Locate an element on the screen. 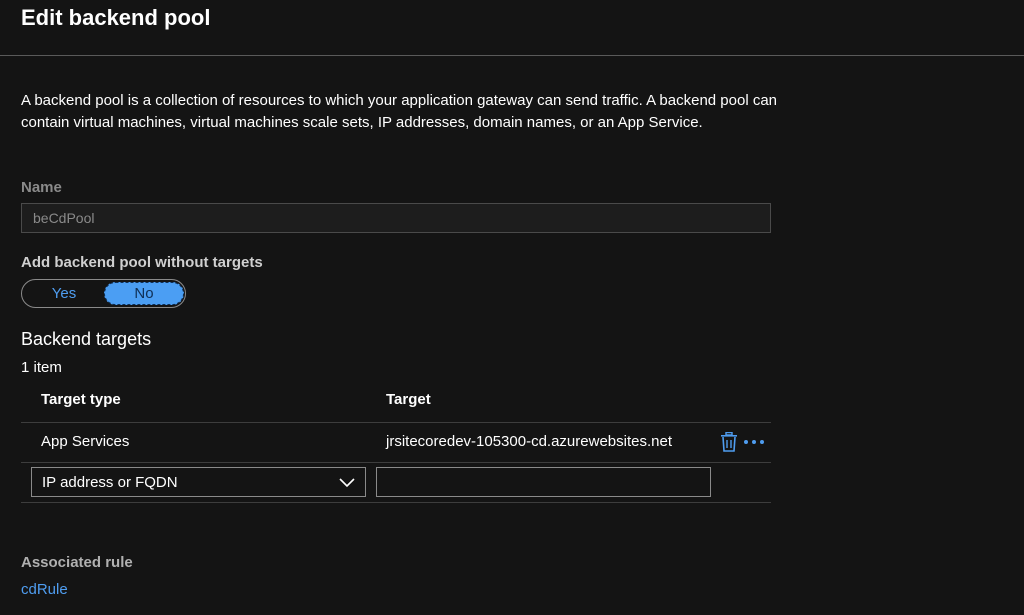 This screenshot has width=1024, height=615. backend-targets-heading: Backend targets is located at coordinates (86, 339).